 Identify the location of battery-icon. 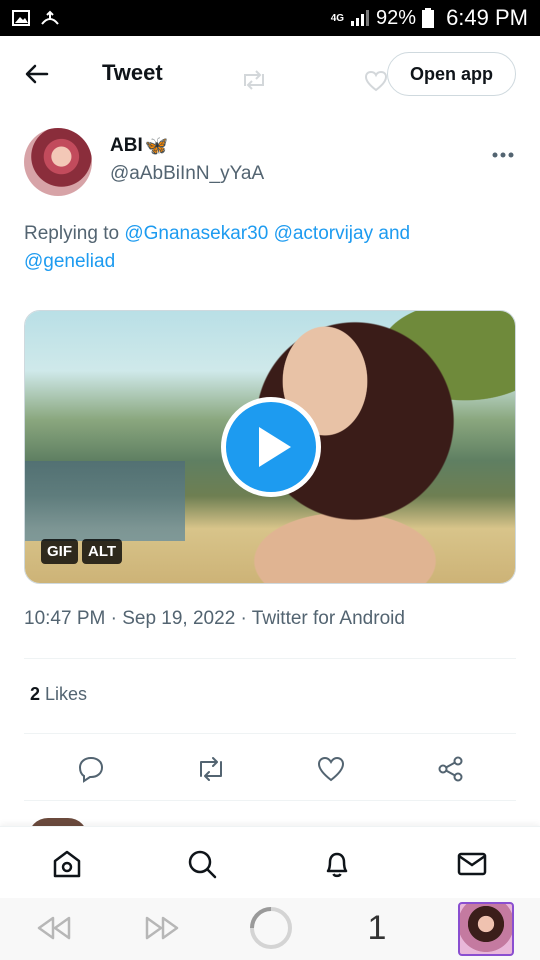
(428, 18).